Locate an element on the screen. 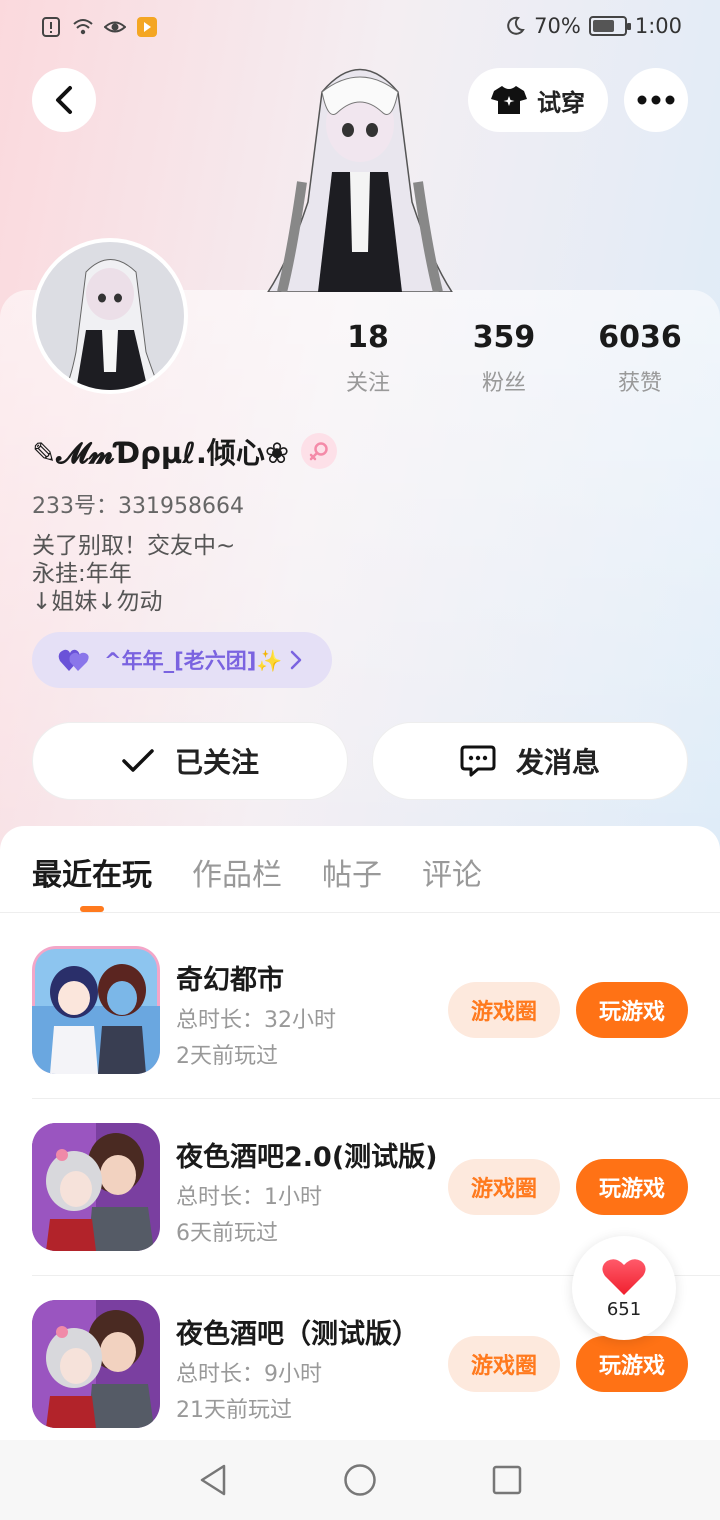 This screenshot has width=720, height=1520. tab-works: 作品栏 is located at coordinates (237, 872).